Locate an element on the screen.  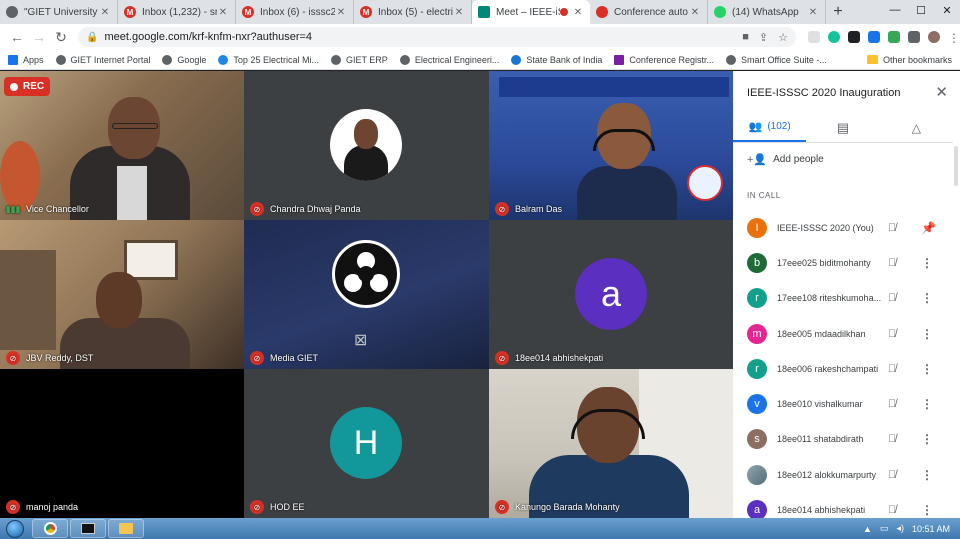
star-icon: ☆ is located at coordinates (783, 37).